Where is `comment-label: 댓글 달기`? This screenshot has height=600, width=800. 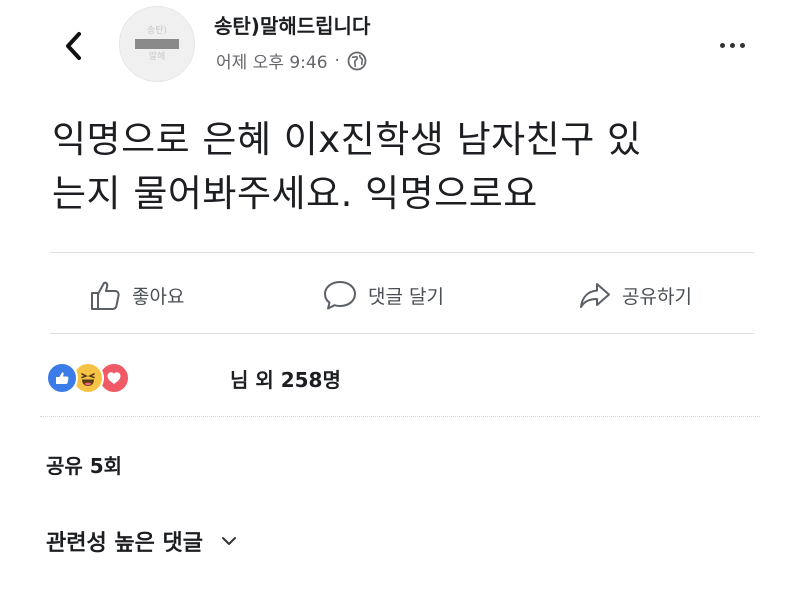 comment-label: 댓글 달기 is located at coordinates (406, 296).